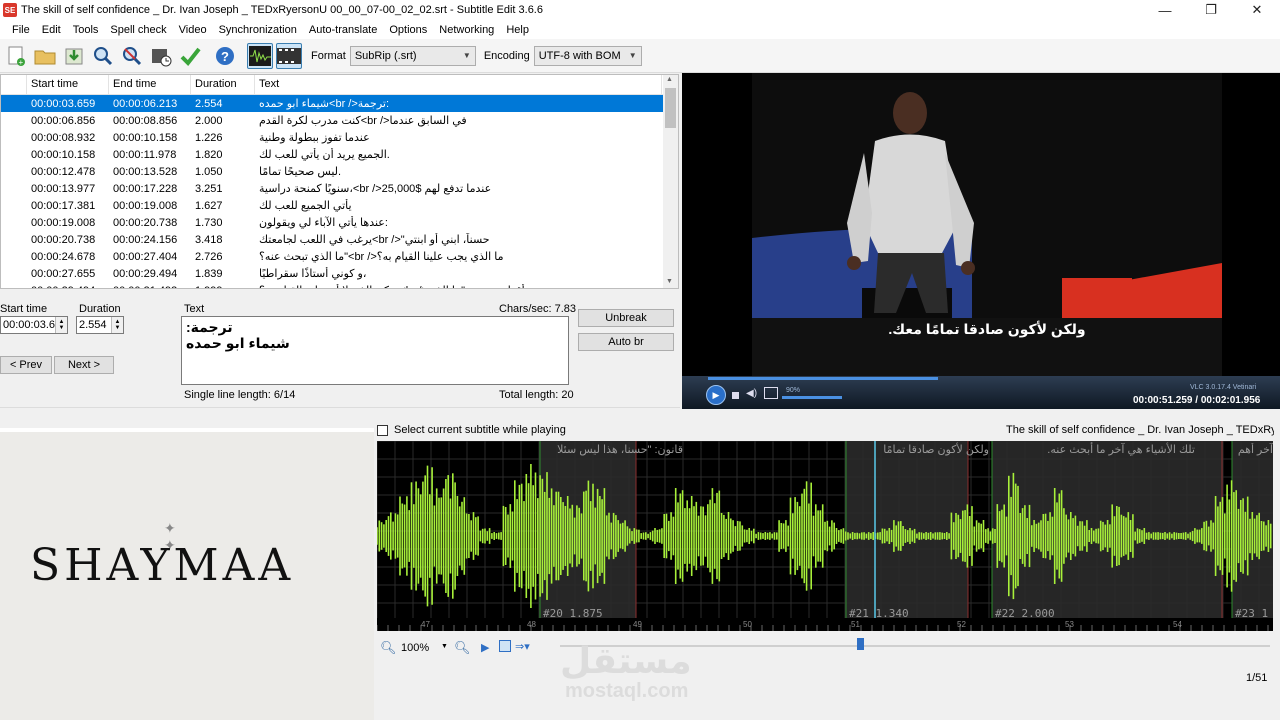 This screenshot has width=1280, height=720. Describe the element at coordinates (626, 318) in the screenshot. I see `unbreak-button: Unbreak` at that location.